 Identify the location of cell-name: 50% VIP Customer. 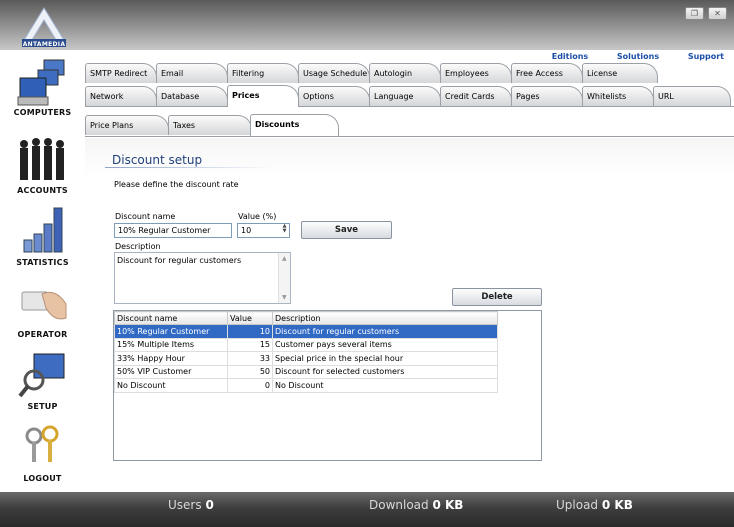
(171, 371).